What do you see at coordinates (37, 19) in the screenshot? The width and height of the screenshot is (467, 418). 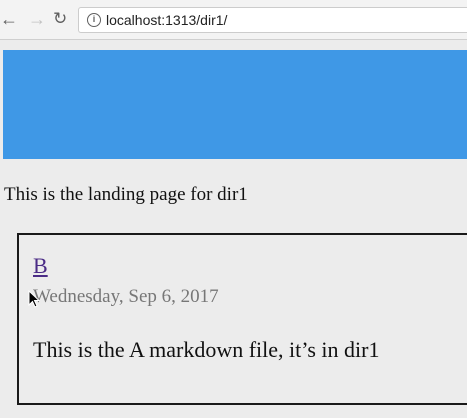 I see `forward-arrow-icon: →` at bounding box center [37, 19].